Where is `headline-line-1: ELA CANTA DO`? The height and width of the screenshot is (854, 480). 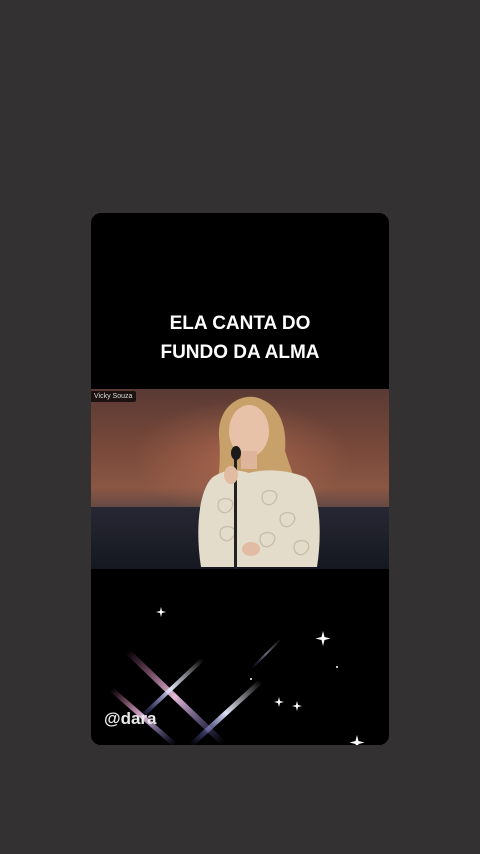
headline-line-1: ELA CANTA DO is located at coordinates (240, 323).